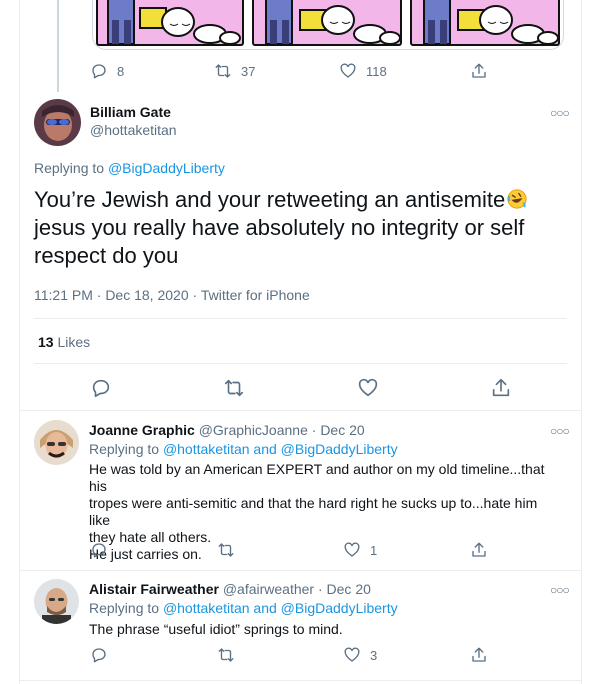  What do you see at coordinates (130, 112) in the screenshot?
I see `author-name: Billiam Gate` at bounding box center [130, 112].